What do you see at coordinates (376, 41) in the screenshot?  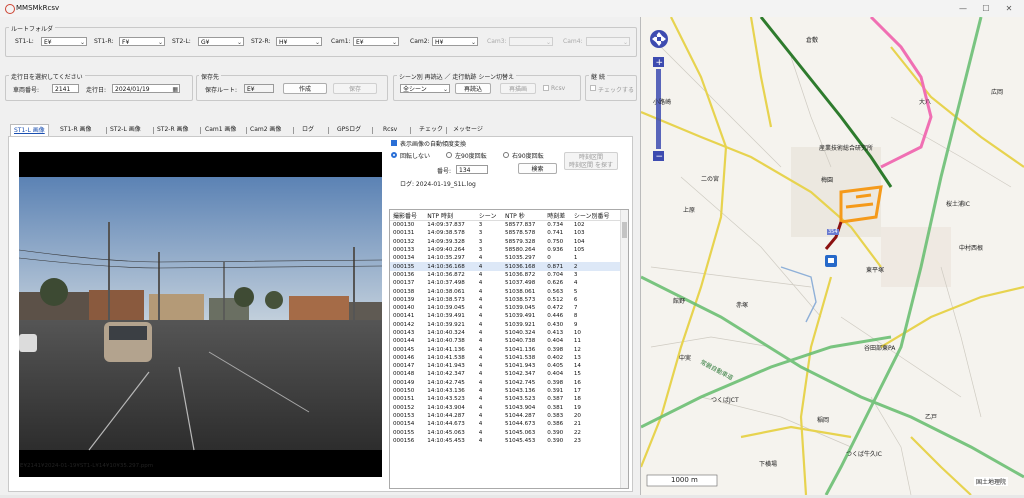 I see `cam1-combo: E¥ ⌄` at bounding box center [376, 41].